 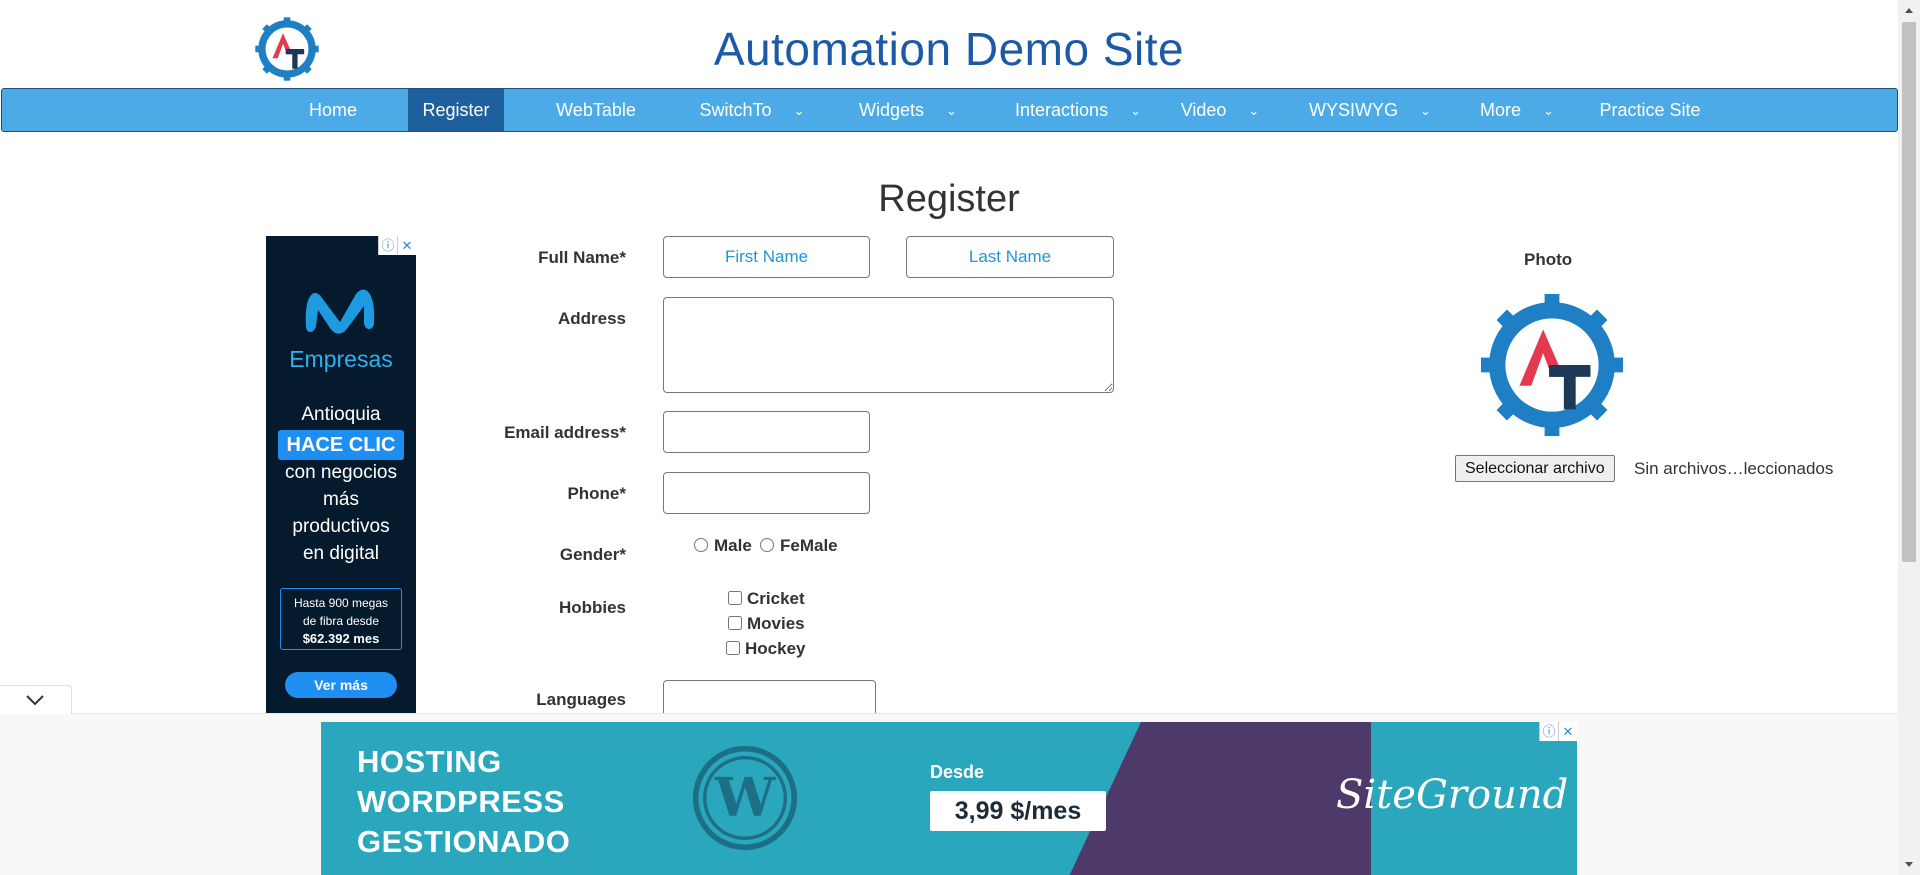 What do you see at coordinates (1452, 795) in the screenshot?
I see `siteground-logo: SiteGround` at bounding box center [1452, 795].